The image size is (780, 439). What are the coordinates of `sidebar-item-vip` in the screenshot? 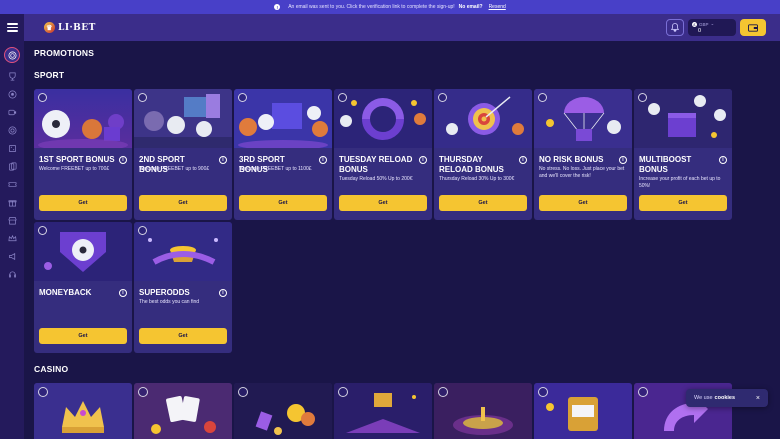 It's located at (12, 238).